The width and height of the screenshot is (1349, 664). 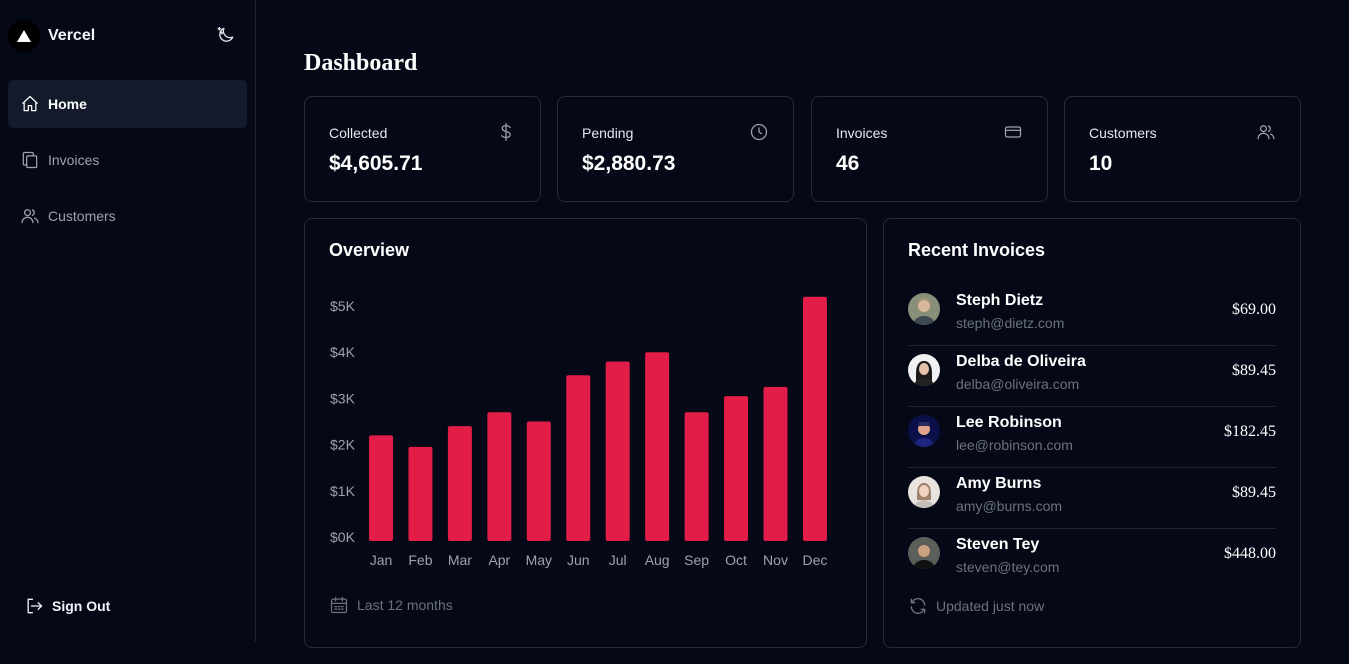 What do you see at coordinates (929, 149) in the screenshot?
I see `stat-card-invoices: Invoices 46` at bounding box center [929, 149].